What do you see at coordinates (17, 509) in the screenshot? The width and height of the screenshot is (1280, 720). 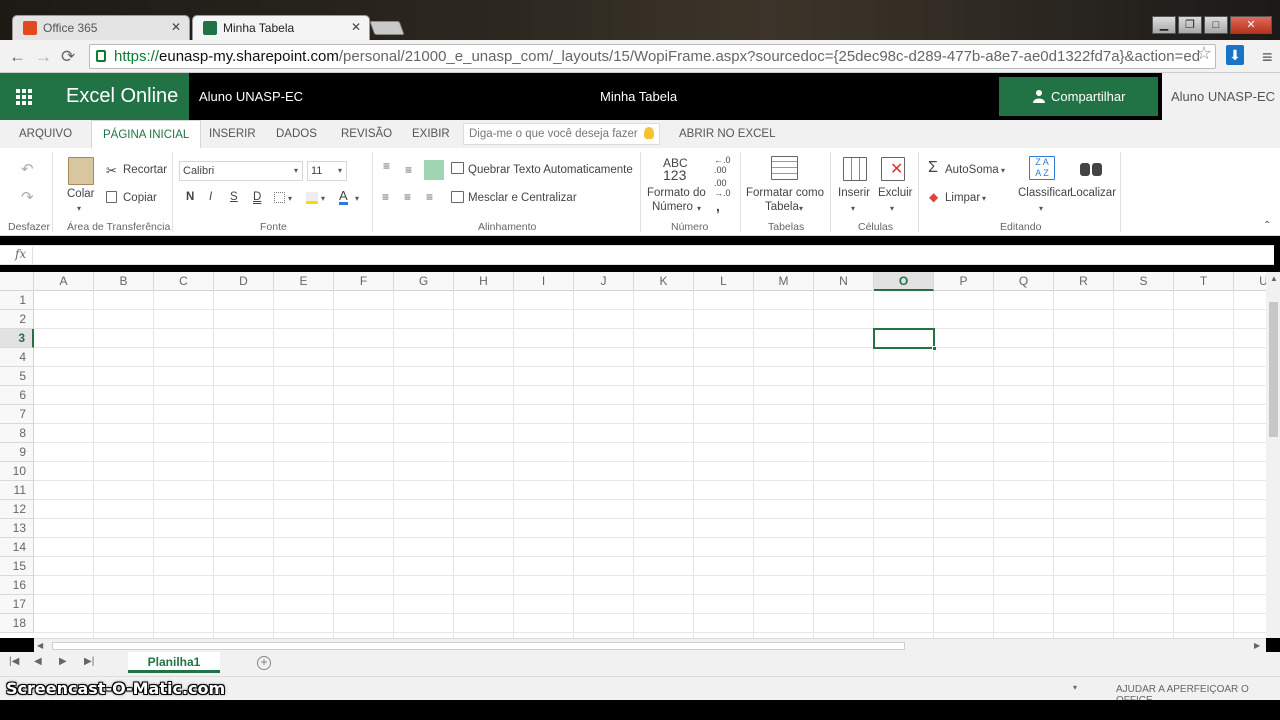 I see `row-header-12: 12` at bounding box center [17, 509].